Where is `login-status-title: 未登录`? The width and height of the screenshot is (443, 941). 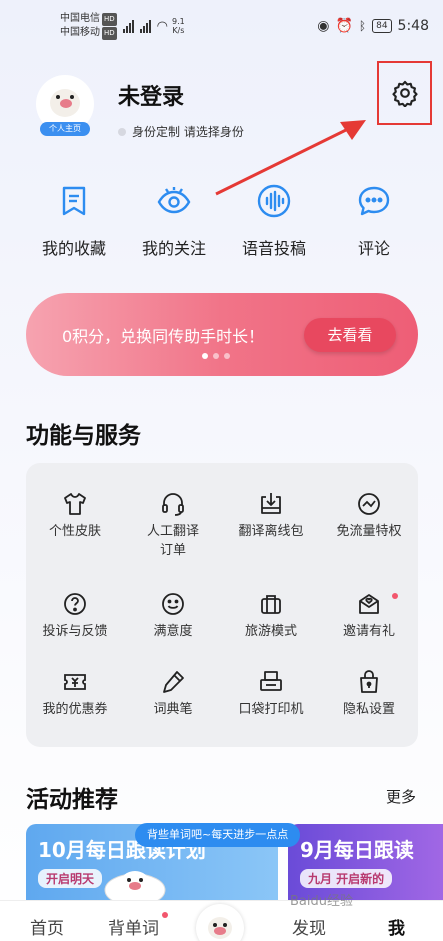
login-status-title: 未登录 is located at coordinates (181, 95).